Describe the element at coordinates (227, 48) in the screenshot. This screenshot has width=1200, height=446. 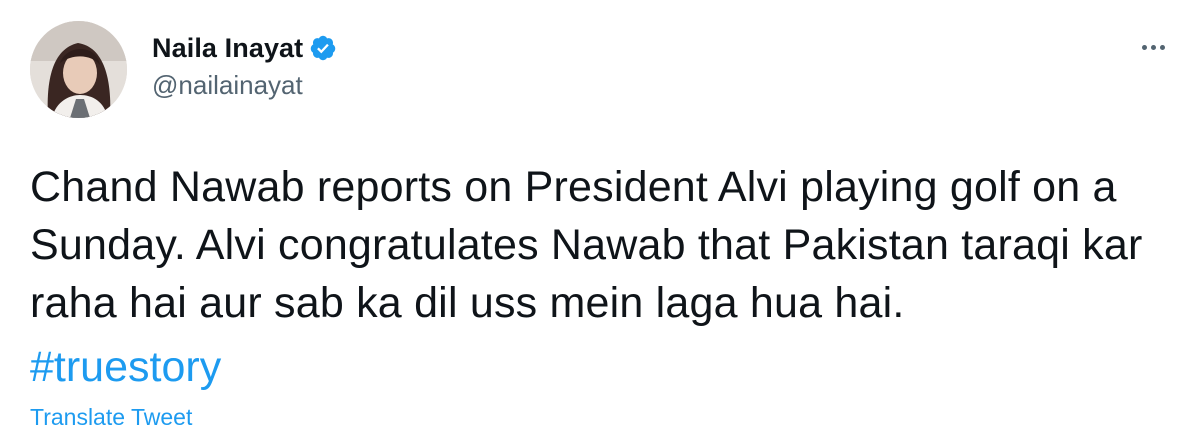
I see `author-display-name: Naila Inayat` at that location.